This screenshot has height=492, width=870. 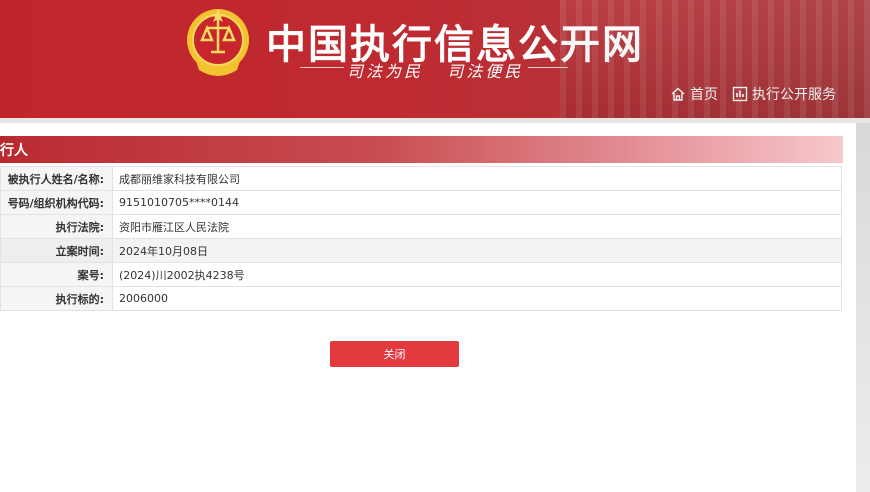 I want to click on nav-execution-service: 执行公开服务, so click(x=784, y=94).